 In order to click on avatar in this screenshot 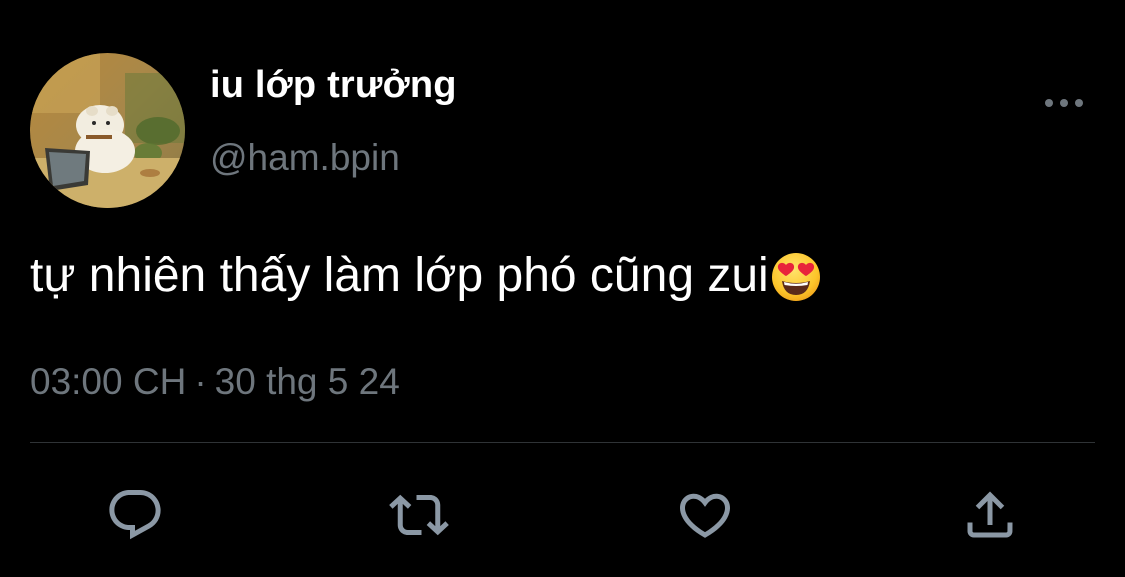, I will do `click(107, 130)`.